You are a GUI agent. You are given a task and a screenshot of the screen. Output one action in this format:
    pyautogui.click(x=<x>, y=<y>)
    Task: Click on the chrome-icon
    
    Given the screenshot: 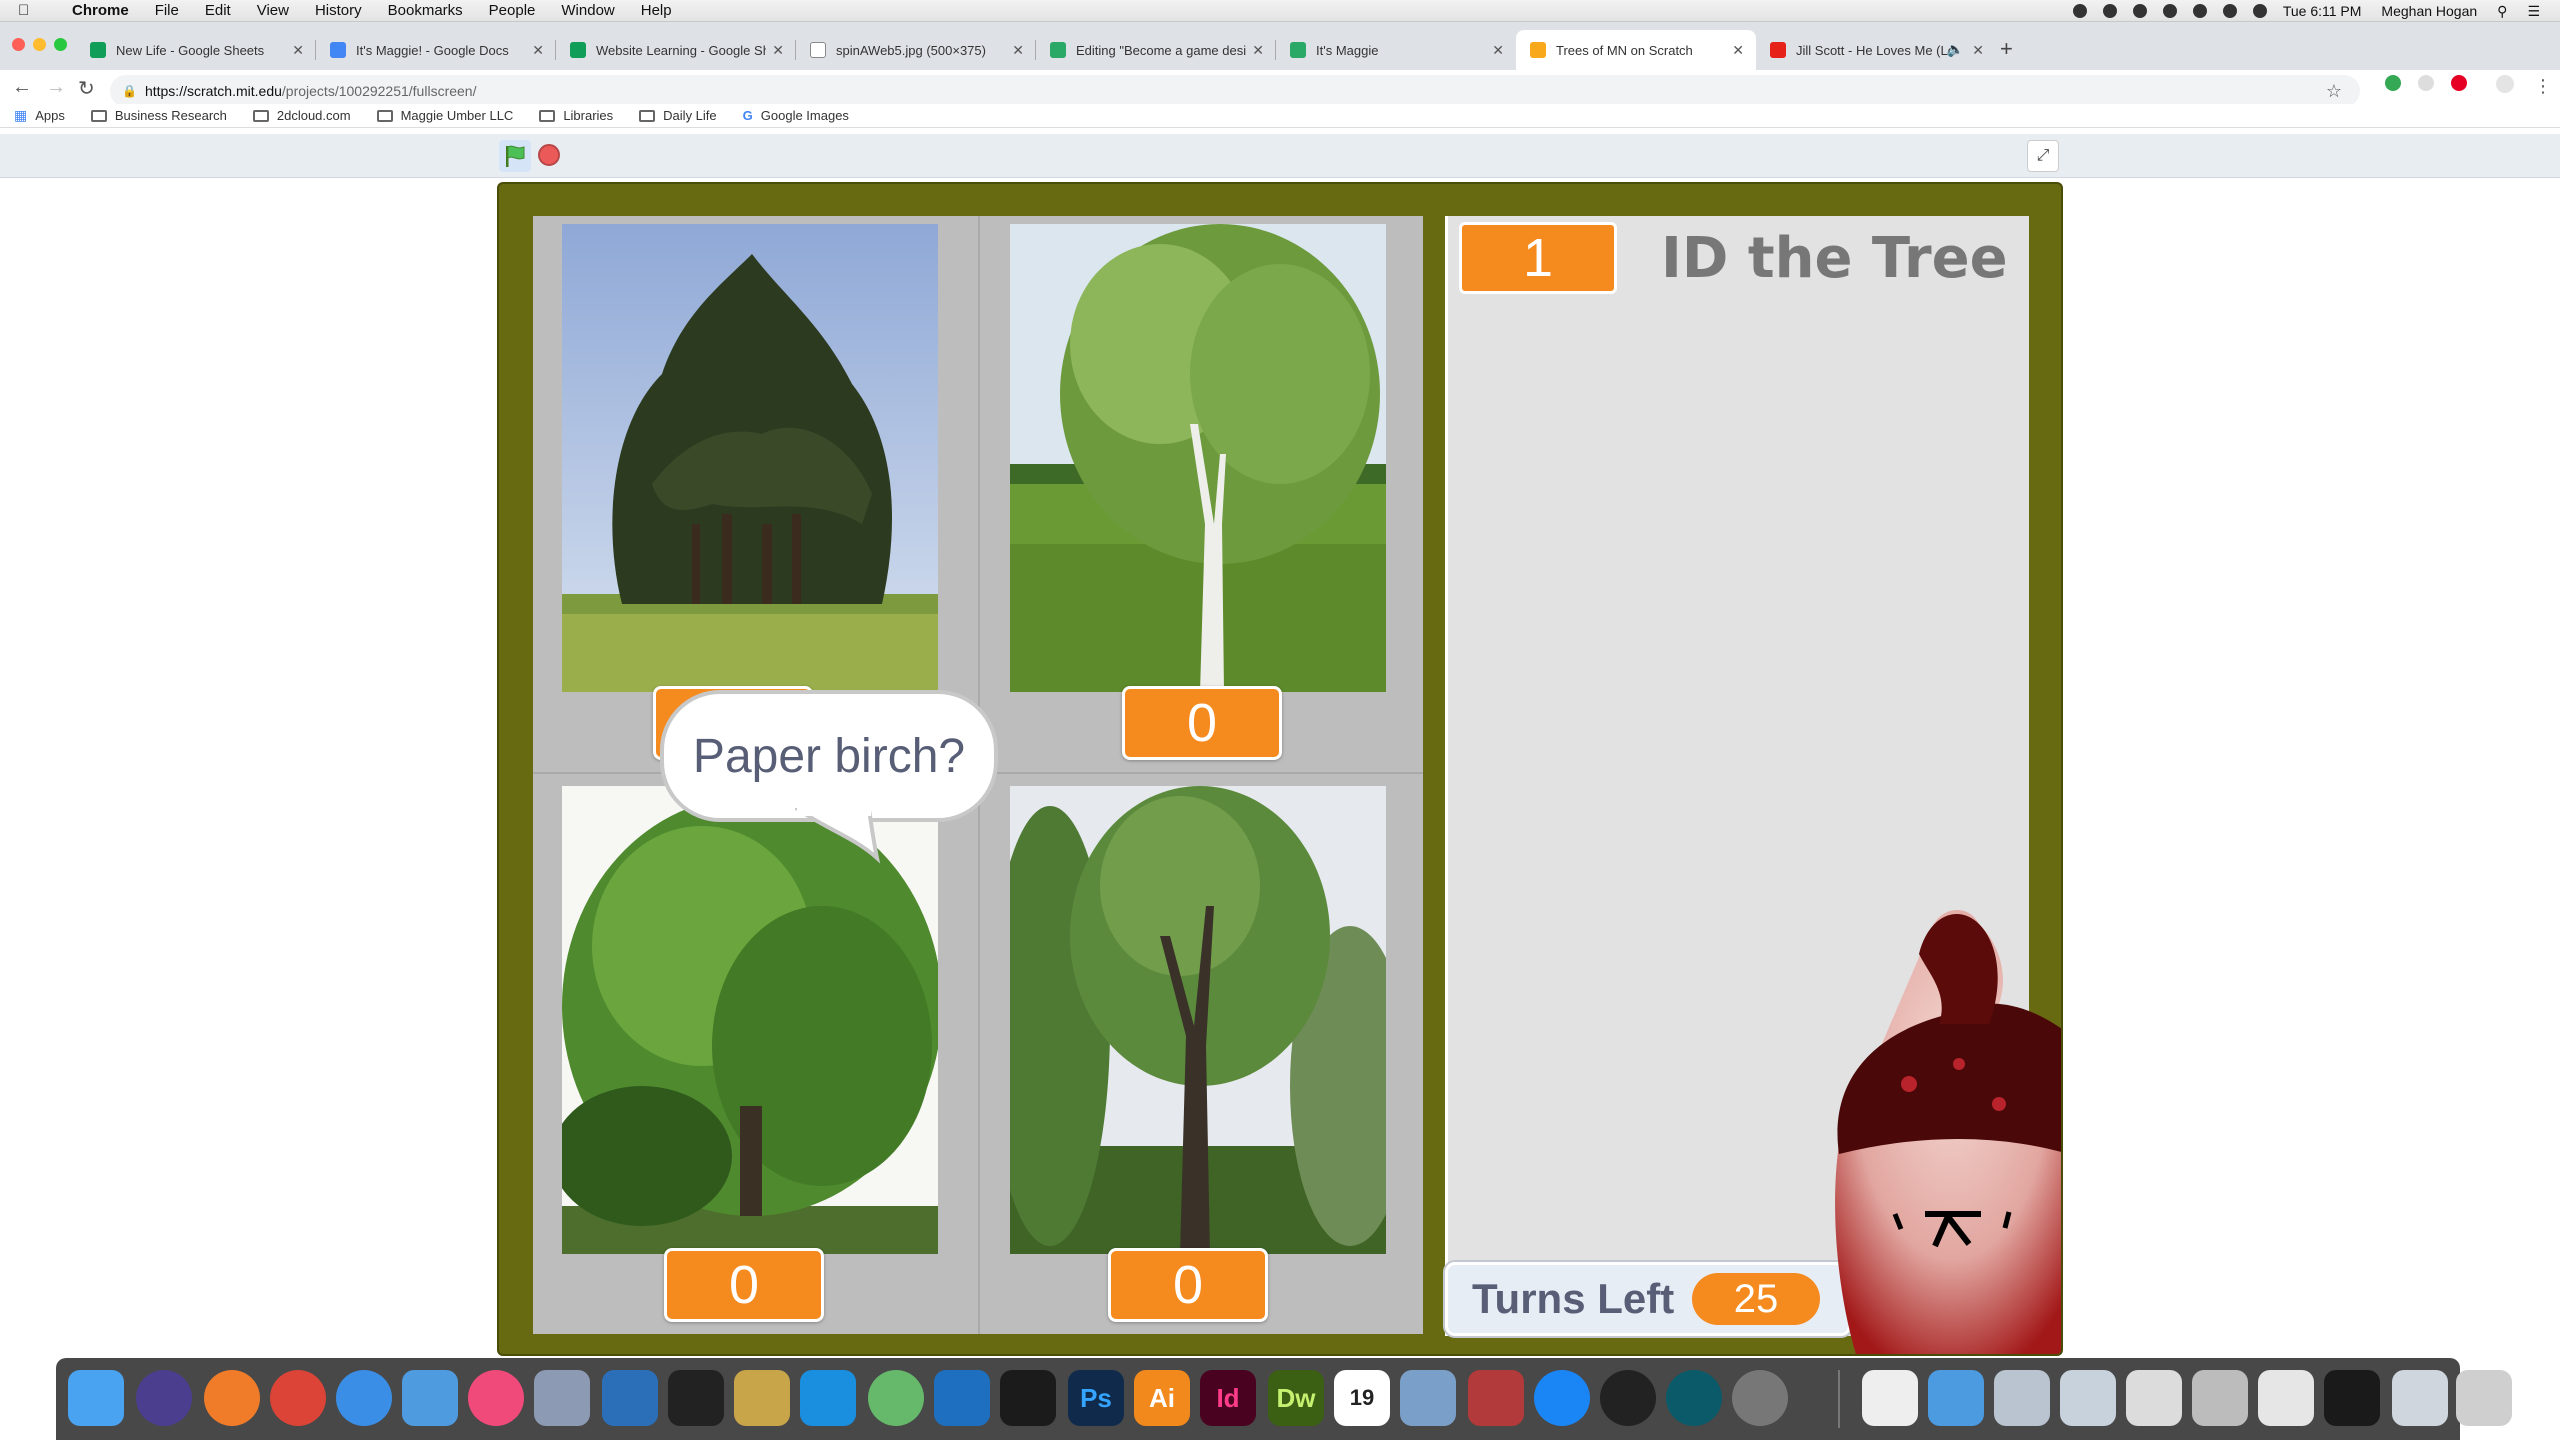 What is the action you would take?
    pyautogui.click(x=298, y=1398)
    